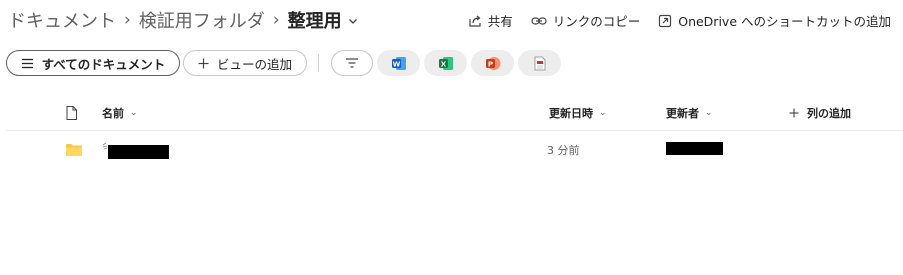 This screenshot has width=903, height=275. I want to click on table-header: 名前 ⌄ 更新日時 ⌄ 更新者 ⌄ 列の追加, so click(454, 113).